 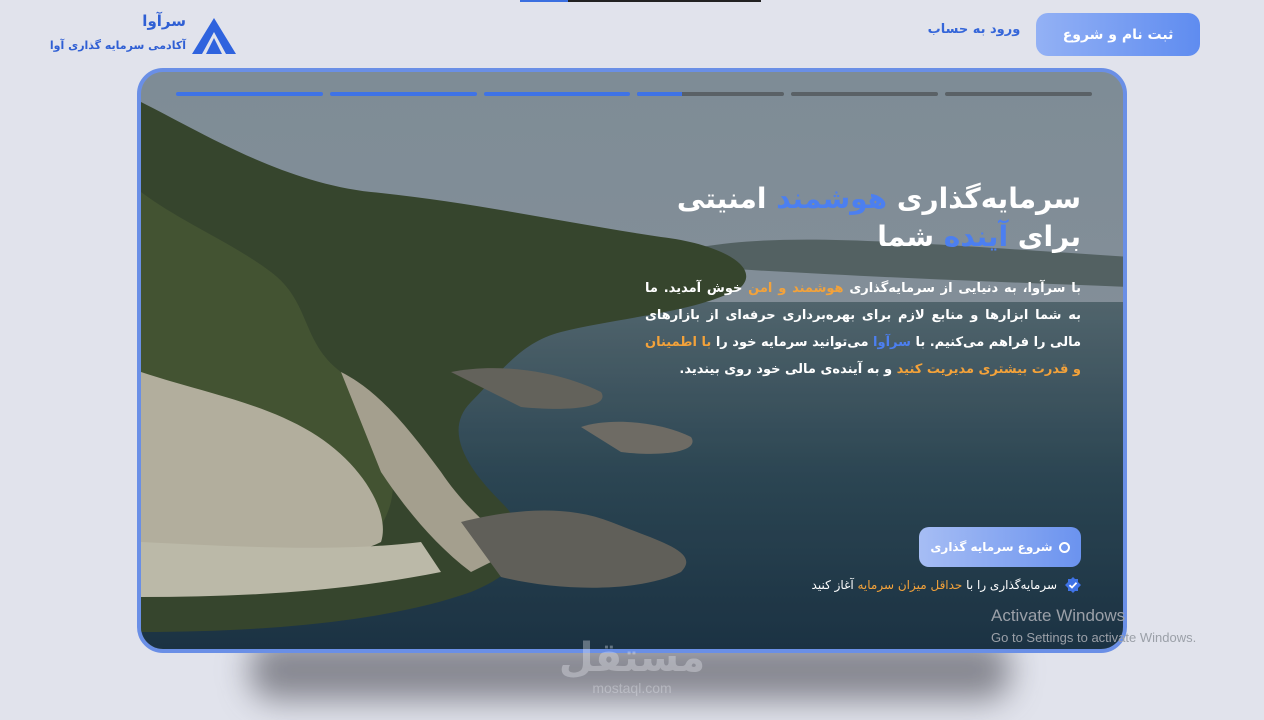 What do you see at coordinates (117, 45) in the screenshot?
I see `logo-subtitle: آکادمی سرمایه گذاری آوا` at bounding box center [117, 45].